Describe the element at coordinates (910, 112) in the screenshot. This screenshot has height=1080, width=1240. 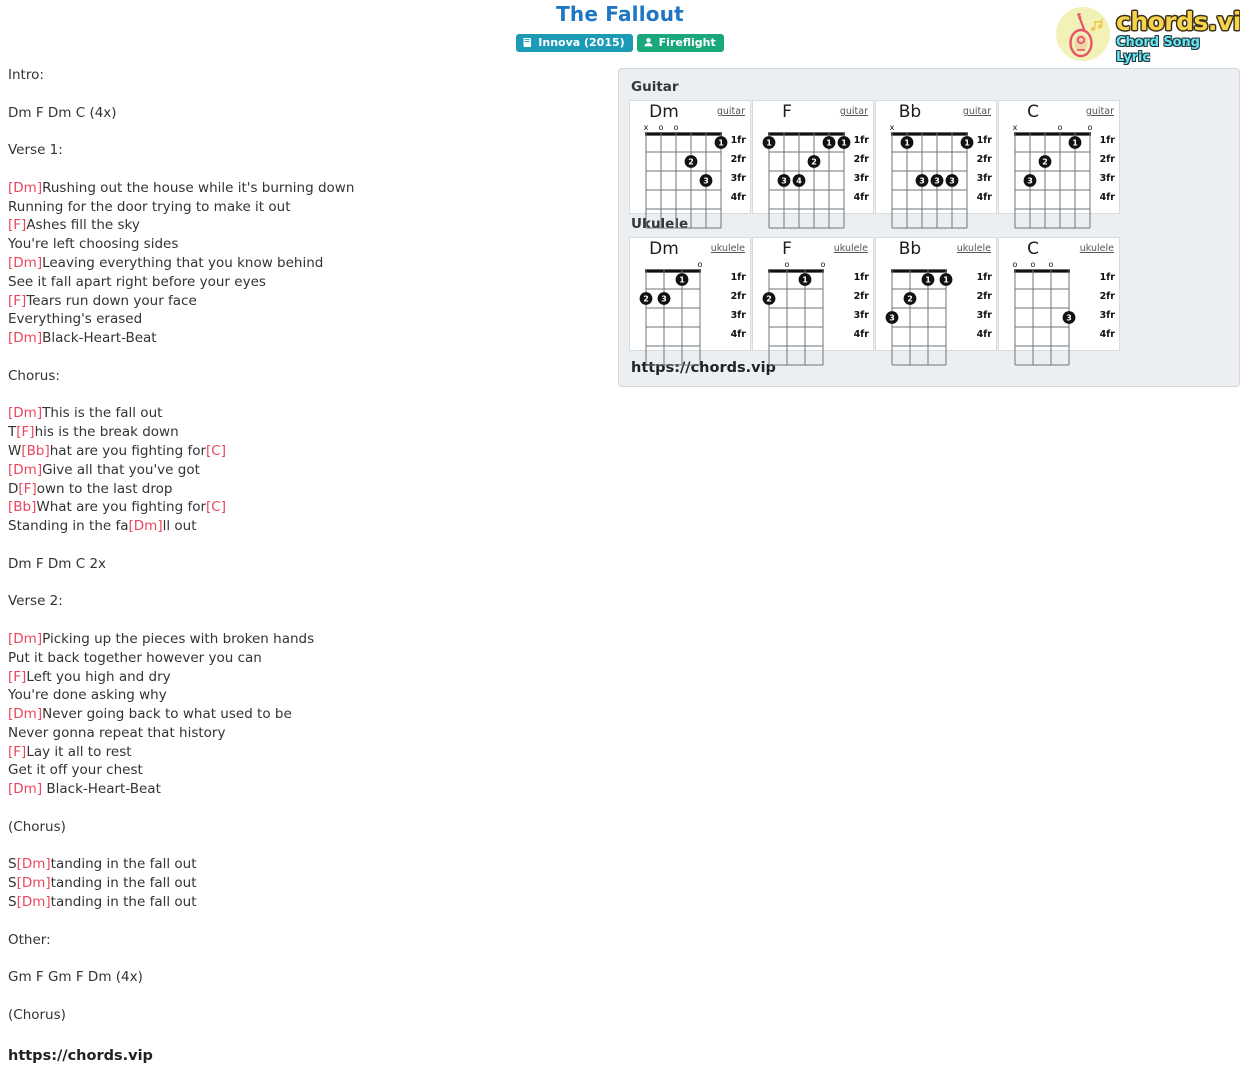
I see `chord-name: Bb` at that location.